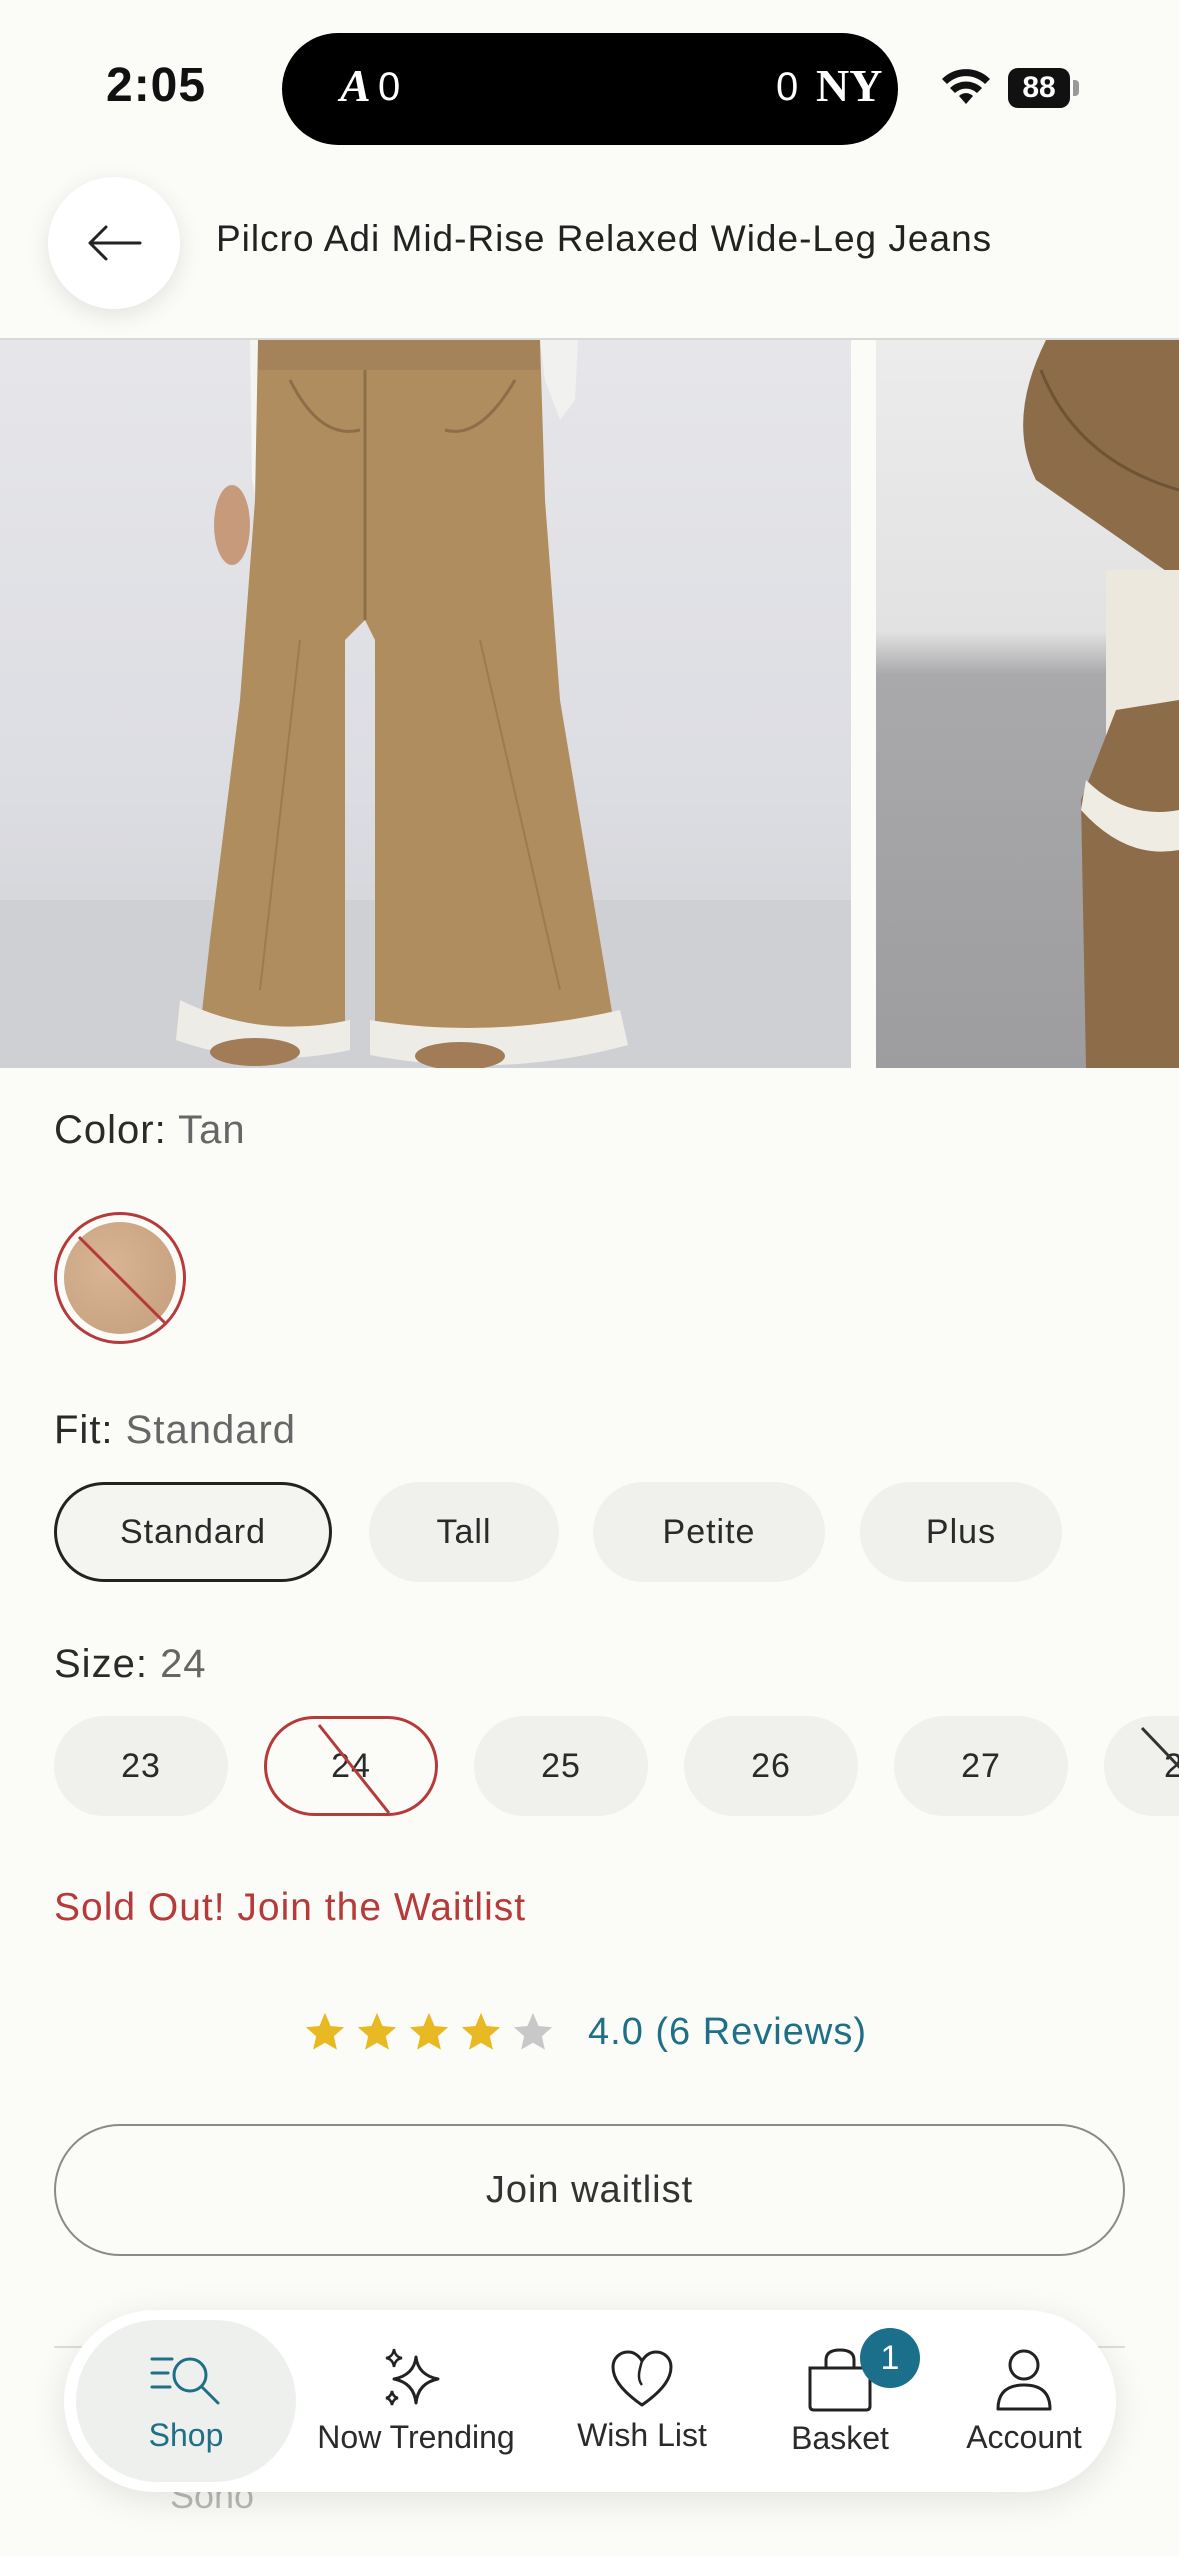  What do you see at coordinates (416, 2436) in the screenshot?
I see `tab-label: Now Trending` at bounding box center [416, 2436].